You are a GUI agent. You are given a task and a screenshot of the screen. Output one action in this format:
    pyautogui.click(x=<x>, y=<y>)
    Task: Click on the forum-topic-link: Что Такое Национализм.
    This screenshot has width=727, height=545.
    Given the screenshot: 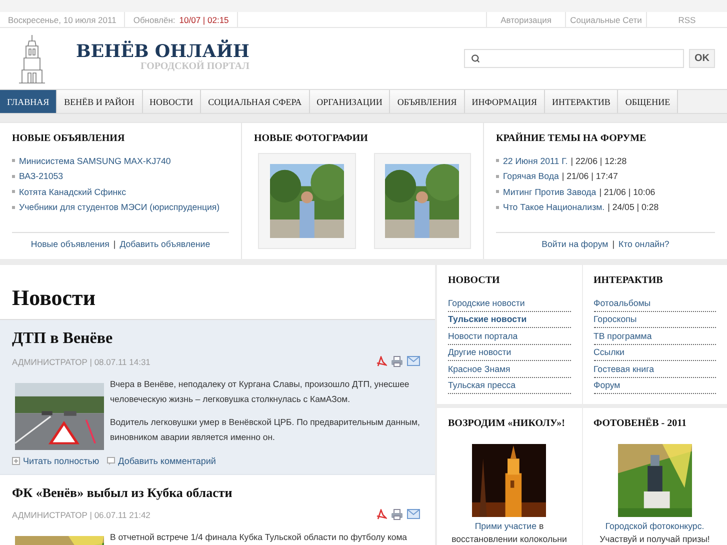 What is the action you would take?
    pyautogui.click(x=554, y=207)
    